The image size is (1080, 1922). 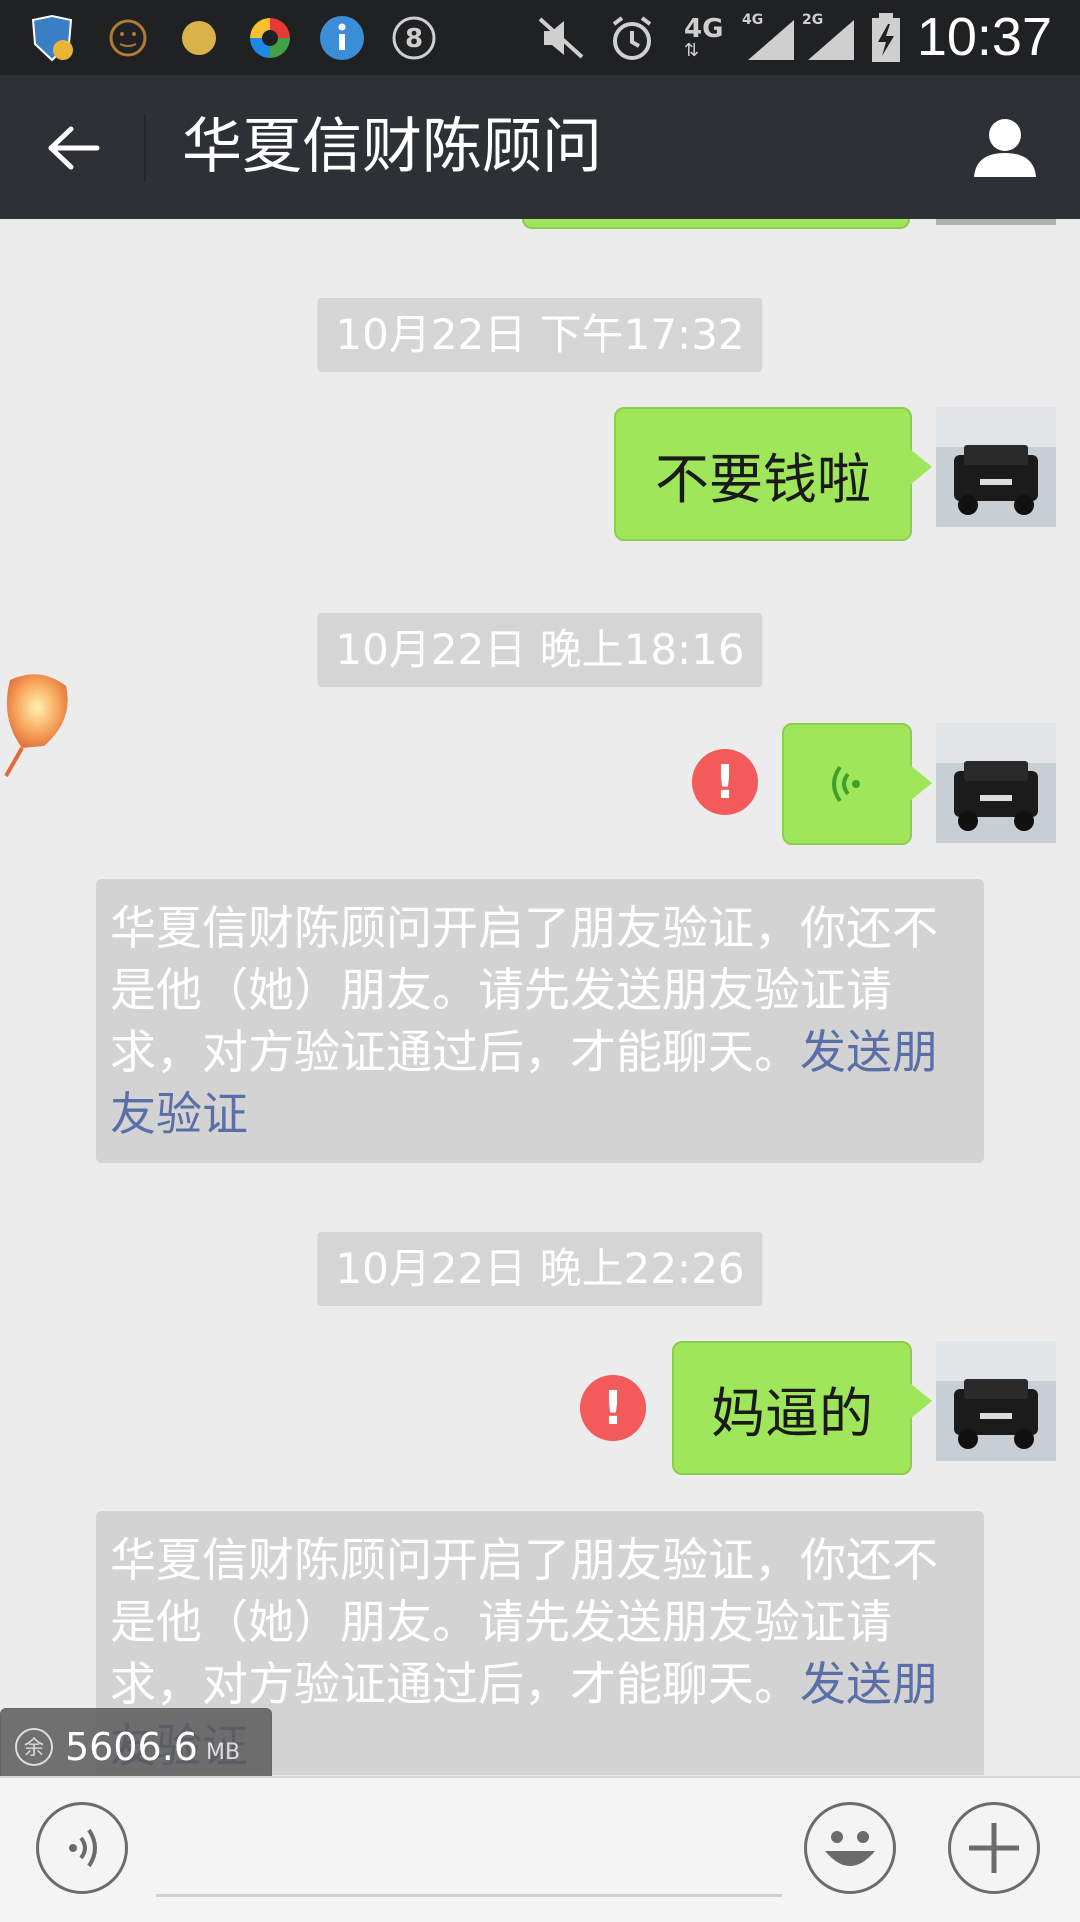 What do you see at coordinates (716, 224) in the screenshot?
I see `previous-bubble-partial` at bounding box center [716, 224].